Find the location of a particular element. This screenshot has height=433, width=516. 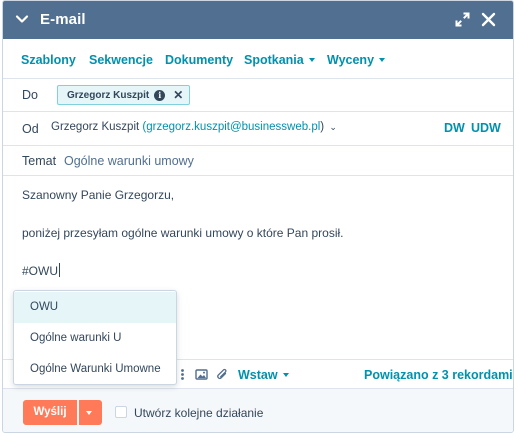

expand-icon is located at coordinates (462, 19).